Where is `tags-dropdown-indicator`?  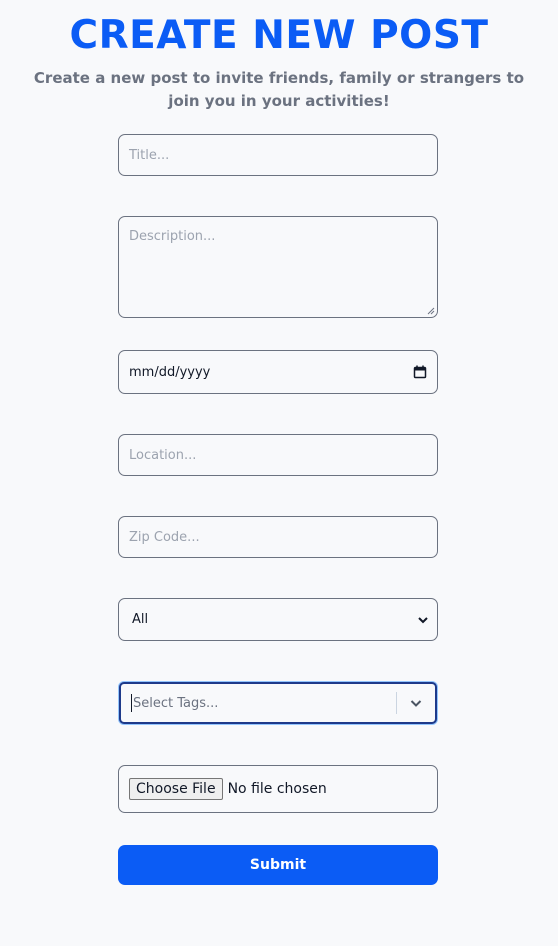 tags-dropdown-indicator is located at coordinates (416, 703).